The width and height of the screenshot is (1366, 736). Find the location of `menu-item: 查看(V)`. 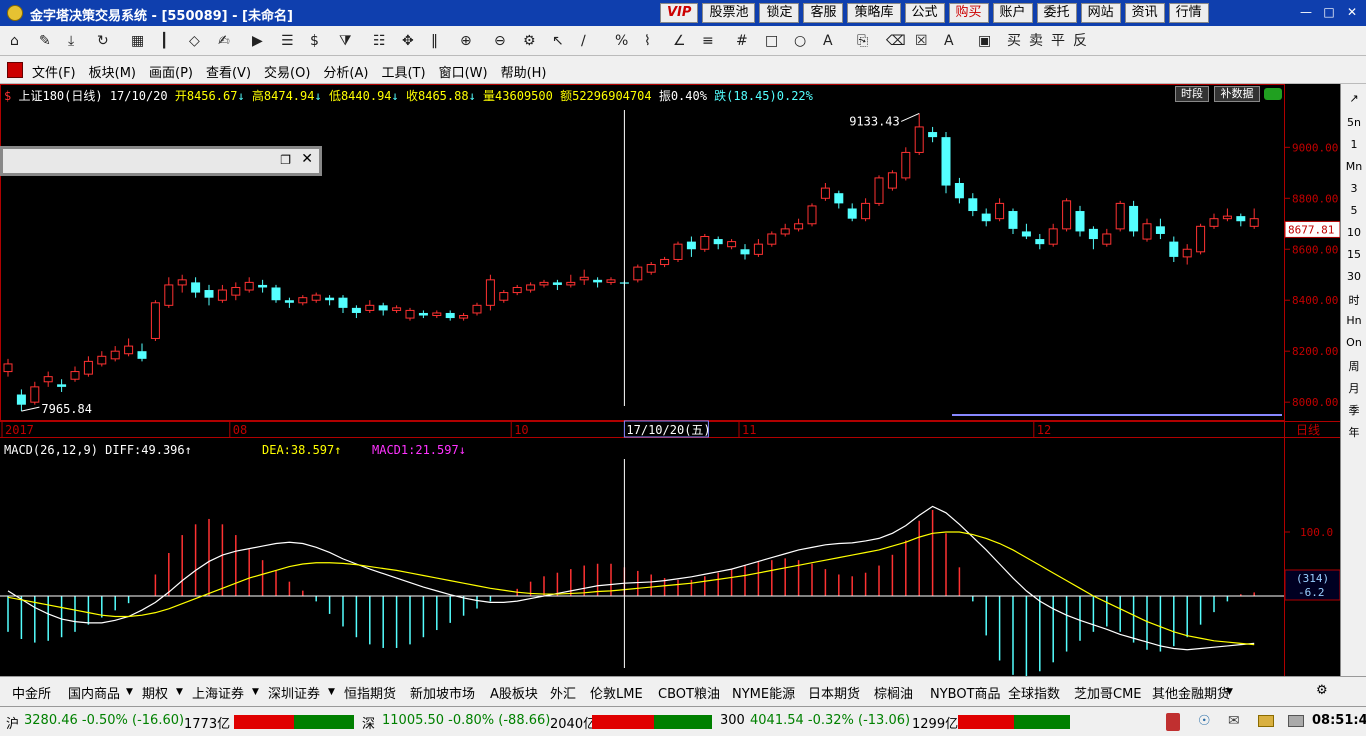

menu-item: 查看(V) is located at coordinates (228, 71).